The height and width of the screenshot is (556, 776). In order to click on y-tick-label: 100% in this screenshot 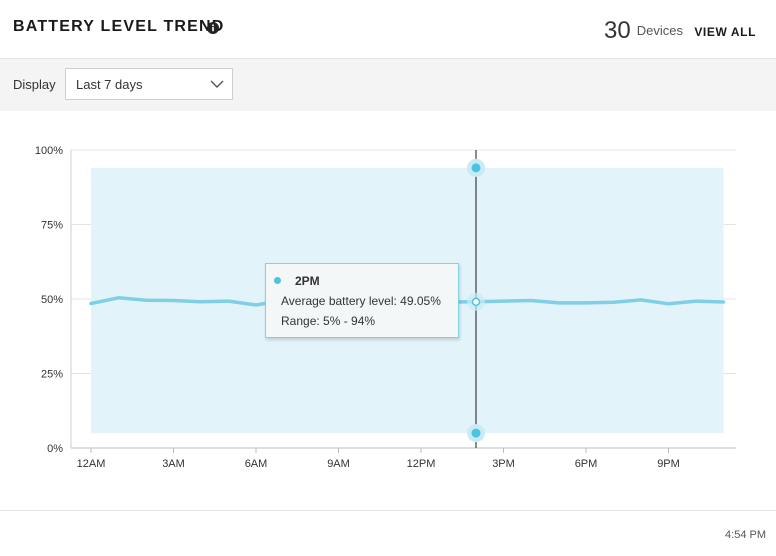, I will do `click(49, 151)`.